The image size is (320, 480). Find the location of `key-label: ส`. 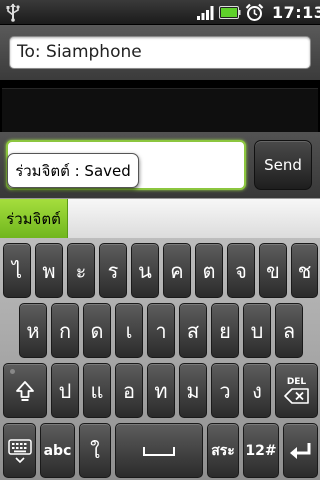

key-label: ส is located at coordinates (193, 330).